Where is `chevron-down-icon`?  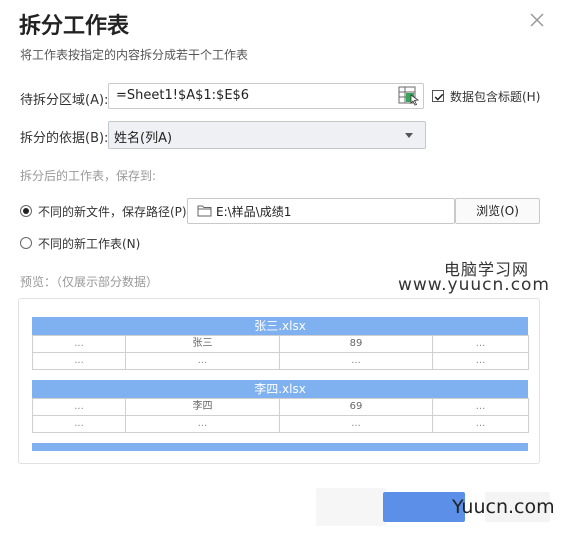 chevron-down-icon is located at coordinates (409, 135).